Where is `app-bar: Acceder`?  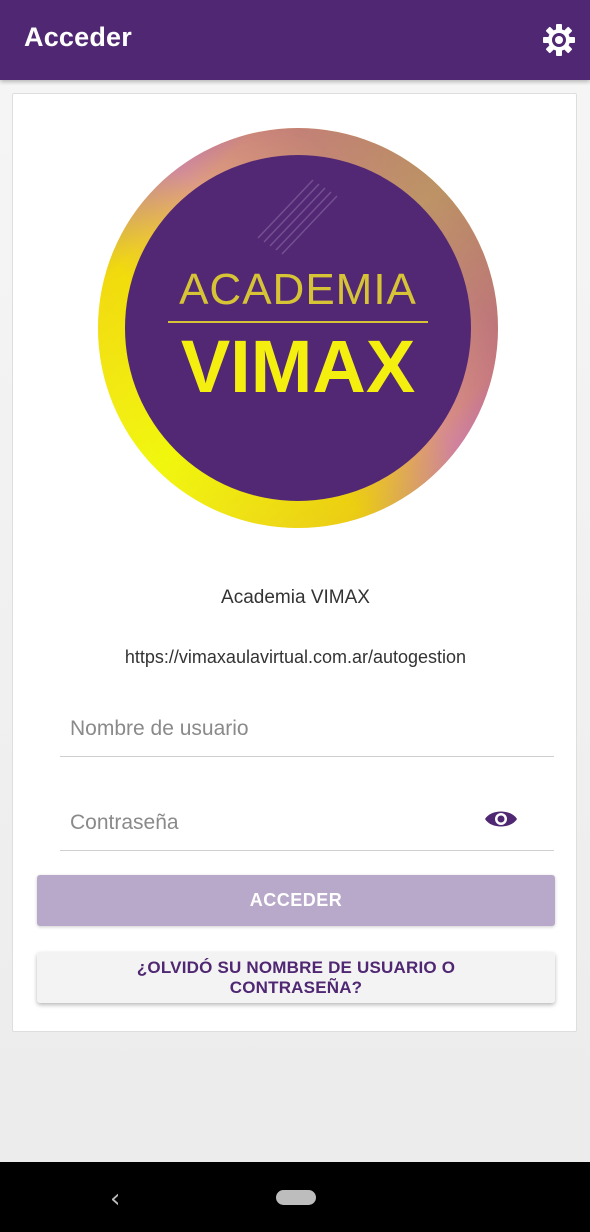
app-bar: Acceder is located at coordinates (295, 40).